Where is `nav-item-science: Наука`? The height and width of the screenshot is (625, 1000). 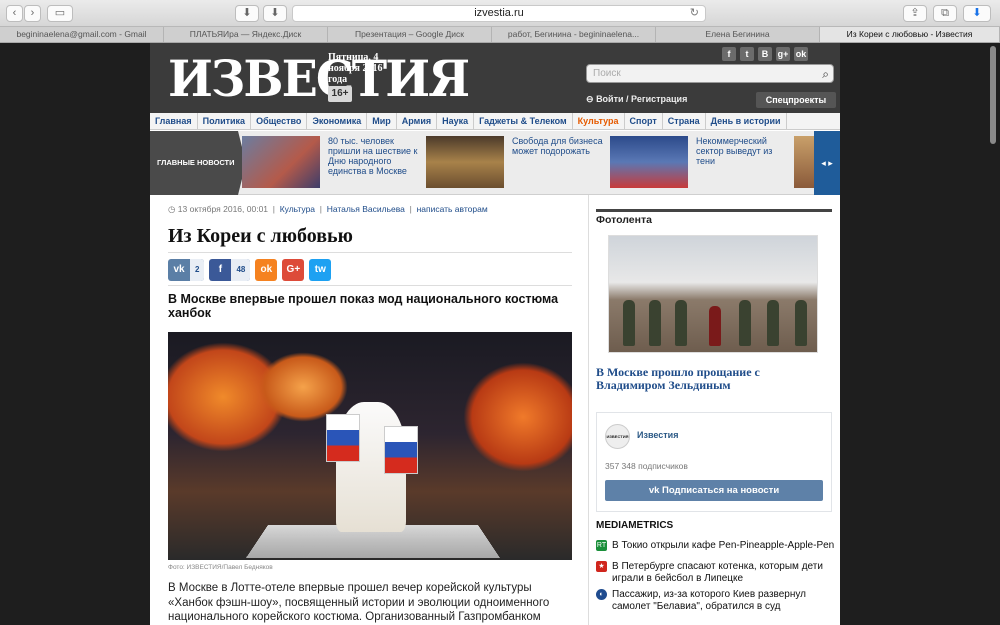 nav-item-science: Наука is located at coordinates (456, 121).